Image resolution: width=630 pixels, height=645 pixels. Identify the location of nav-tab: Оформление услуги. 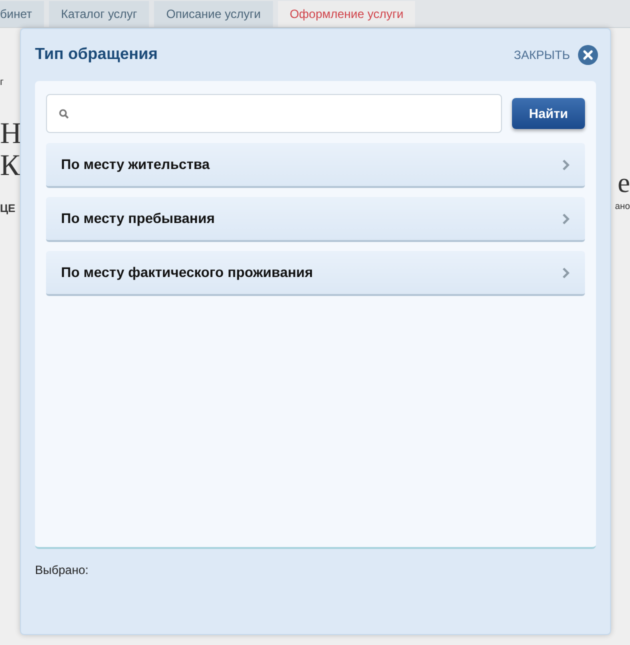
(347, 14).